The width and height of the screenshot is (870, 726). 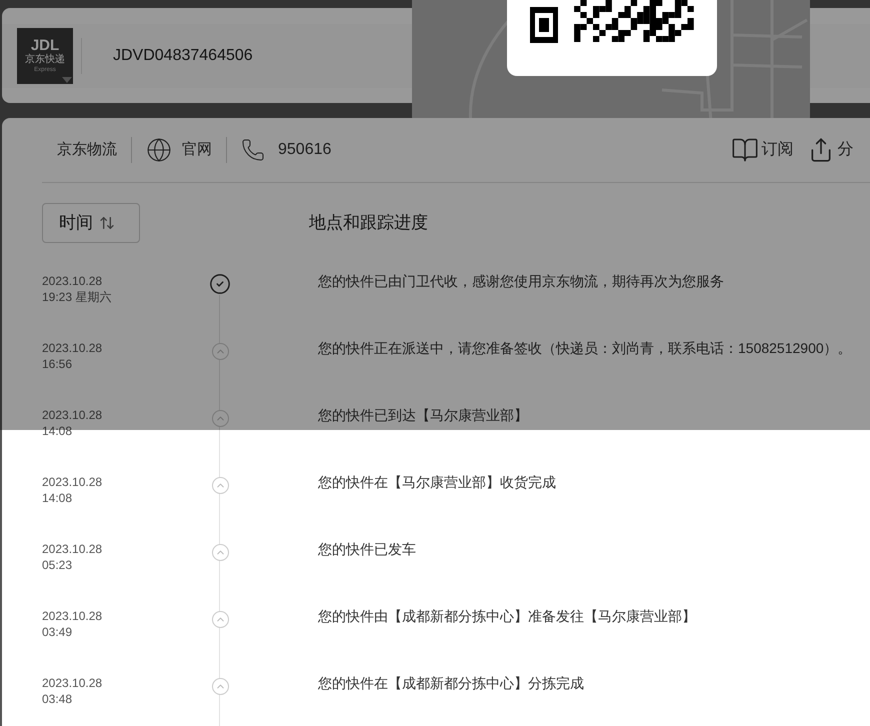 What do you see at coordinates (67, 79) in the screenshot?
I see `dropdown-triangle-icon` at bounding box center [67, 79].